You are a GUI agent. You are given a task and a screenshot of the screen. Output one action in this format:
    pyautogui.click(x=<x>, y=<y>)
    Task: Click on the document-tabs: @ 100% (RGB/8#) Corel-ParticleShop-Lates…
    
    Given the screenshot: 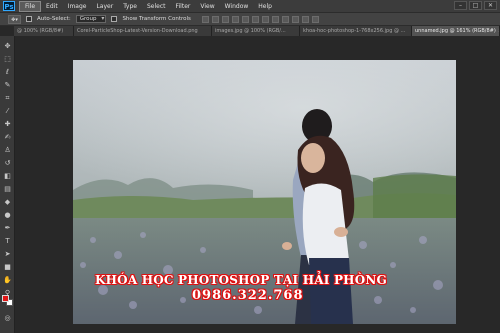 What is the action you would take?
    pyautogui.click(x=257, y=31)
    